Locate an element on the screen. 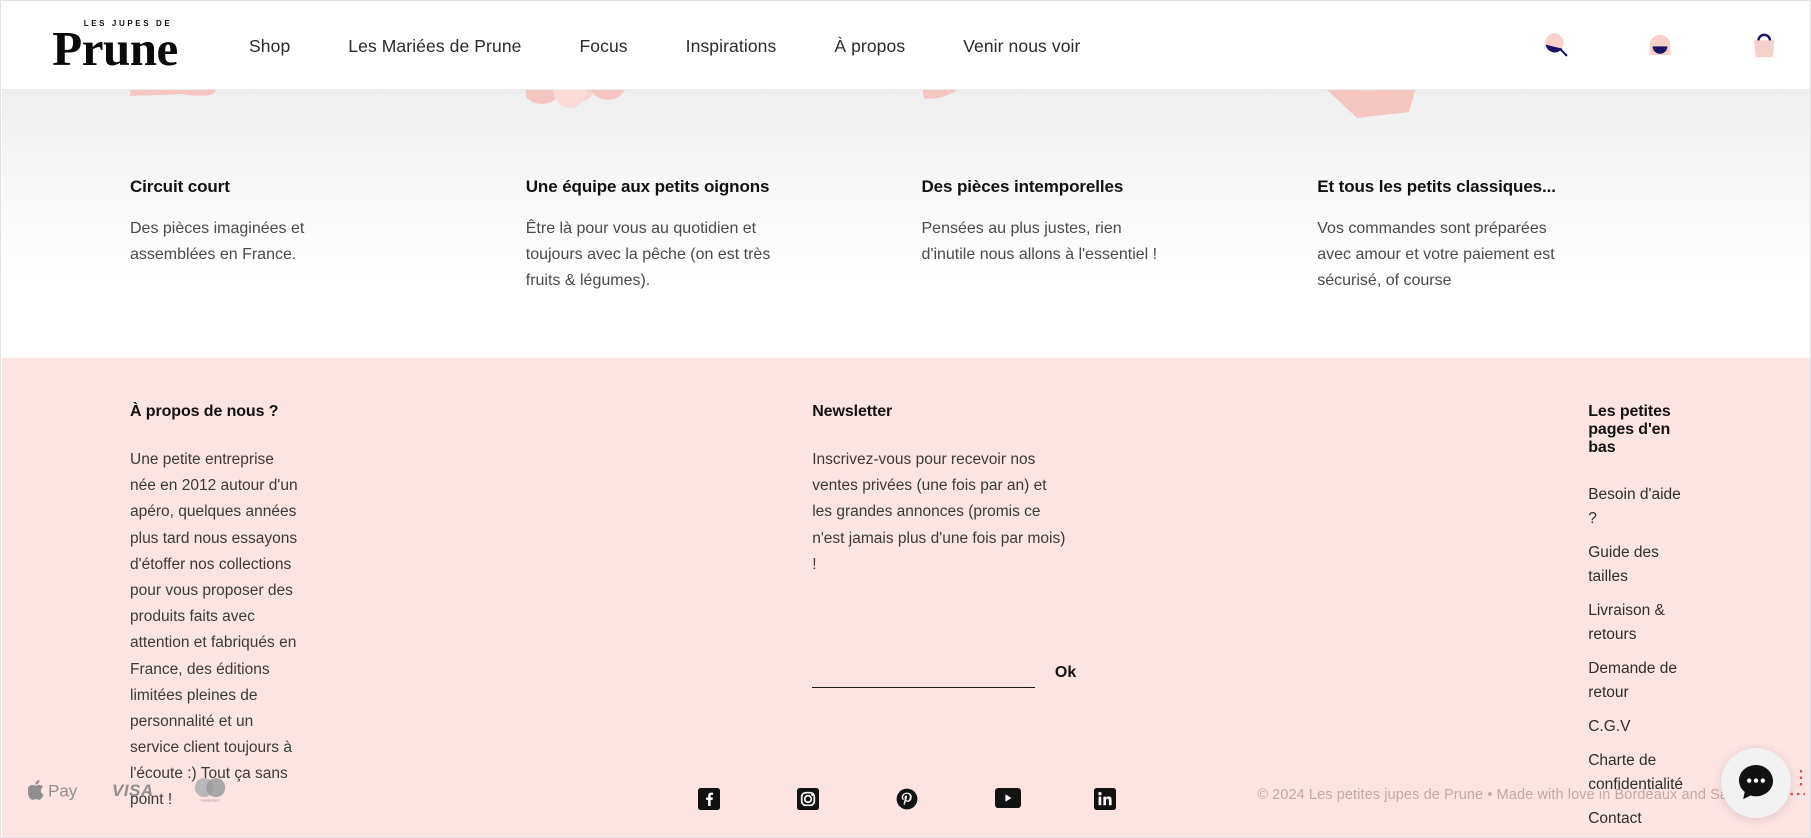 The height and width of the screenshot is (838, 1811). thumb-icon is located at coordinates (982, 111).